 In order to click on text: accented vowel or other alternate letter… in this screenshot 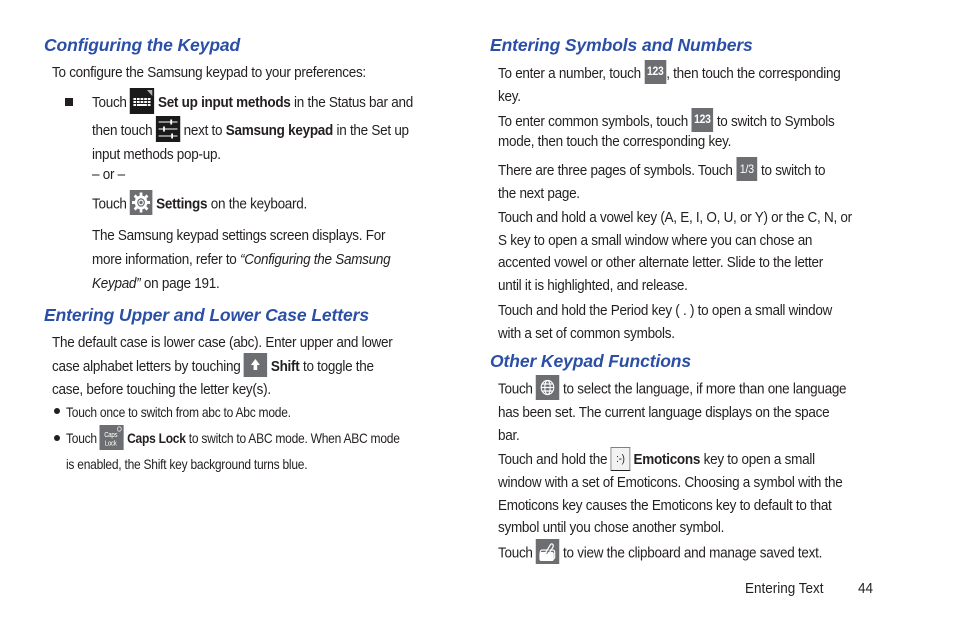, I will do `click(660, 262)`.